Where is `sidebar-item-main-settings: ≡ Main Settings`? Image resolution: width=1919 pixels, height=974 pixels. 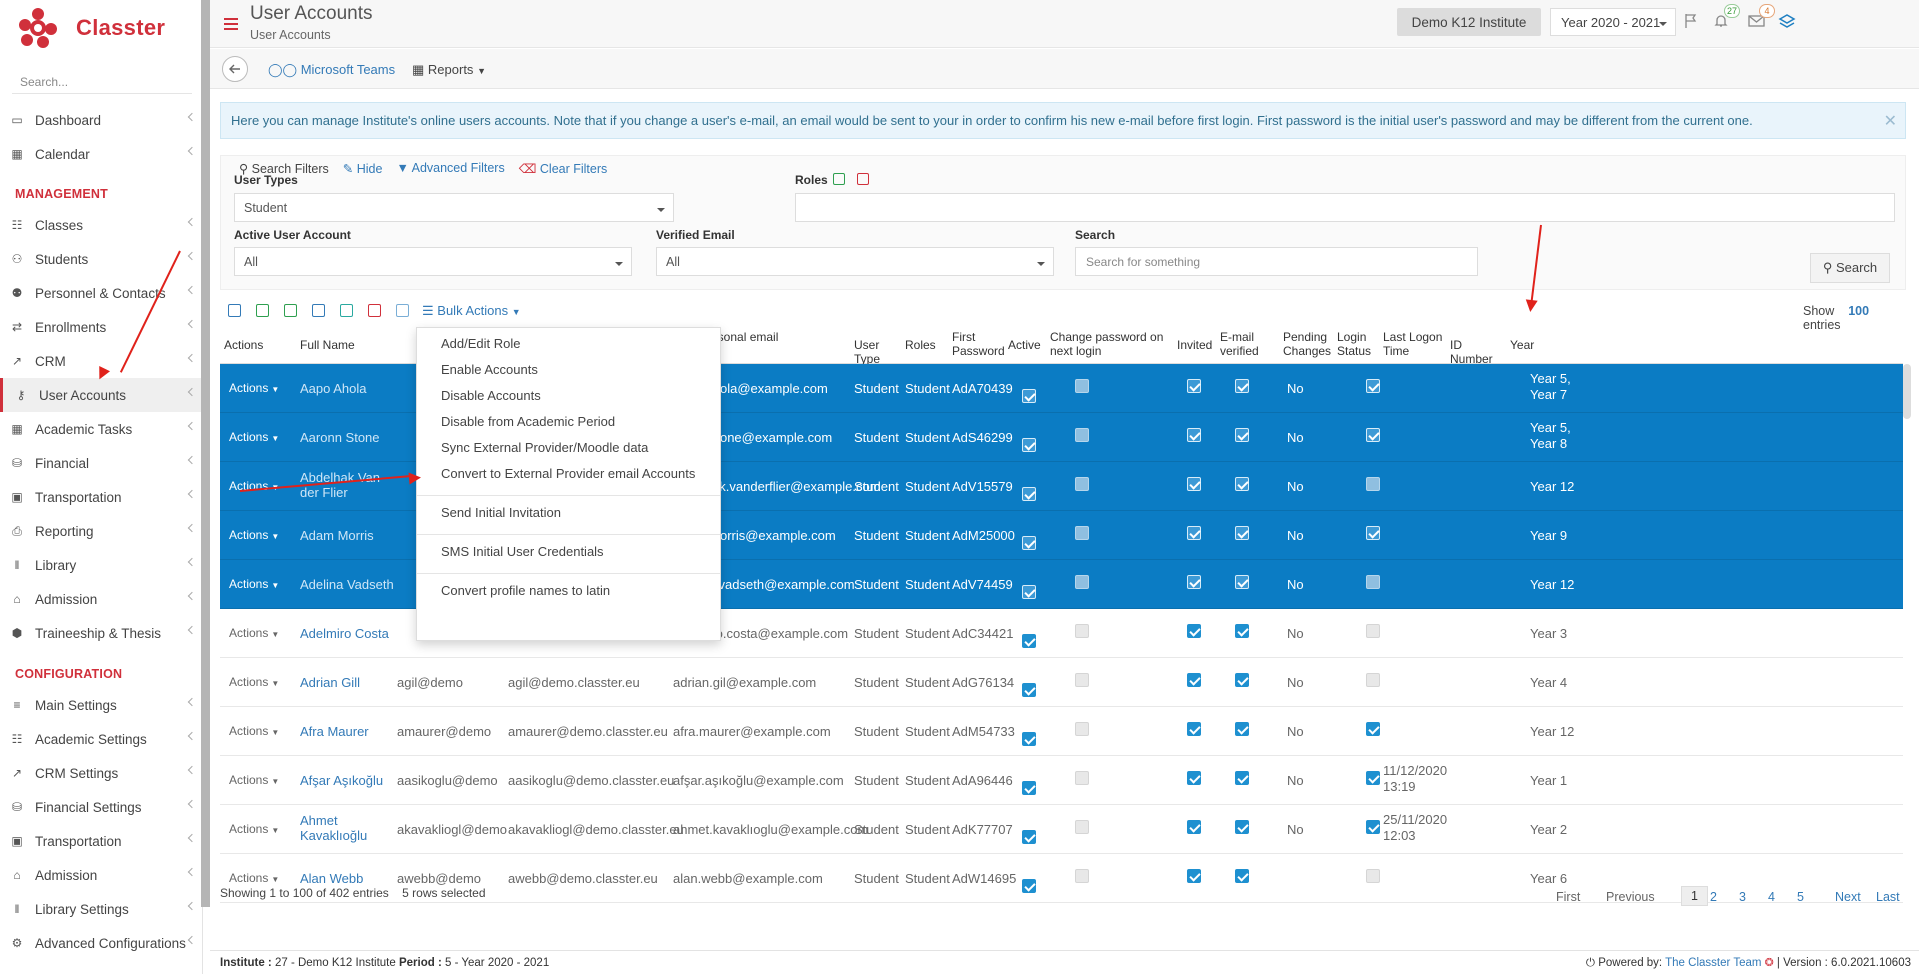
sidebar-item-main-settings: ≡ Main Settings is located at coordinates (100, 705).